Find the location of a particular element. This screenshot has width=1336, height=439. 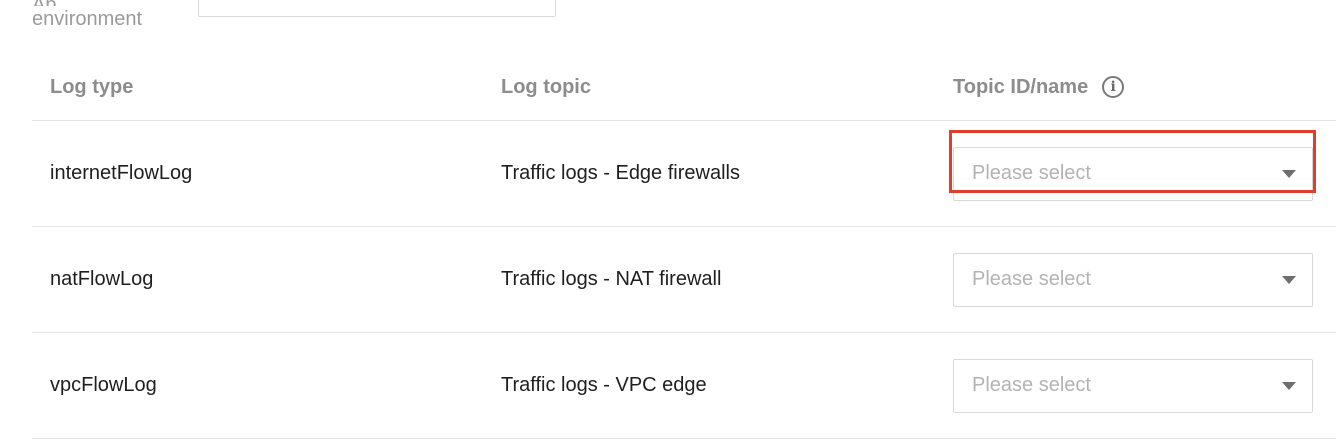

log-type-cell: natFlowLog is located at coordinates (102, 279).